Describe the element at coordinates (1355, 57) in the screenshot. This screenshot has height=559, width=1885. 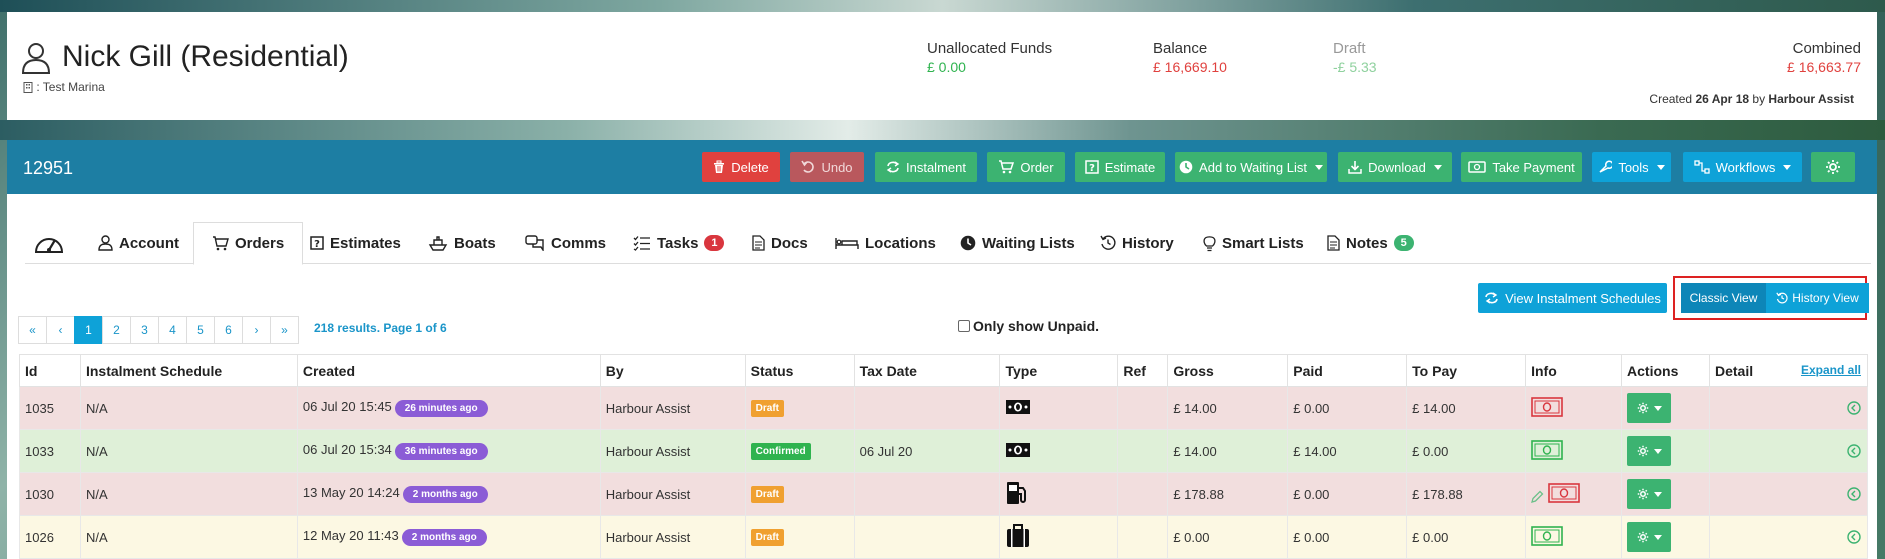
I see `stat-draft: Draft -£ 5.33` at that location.